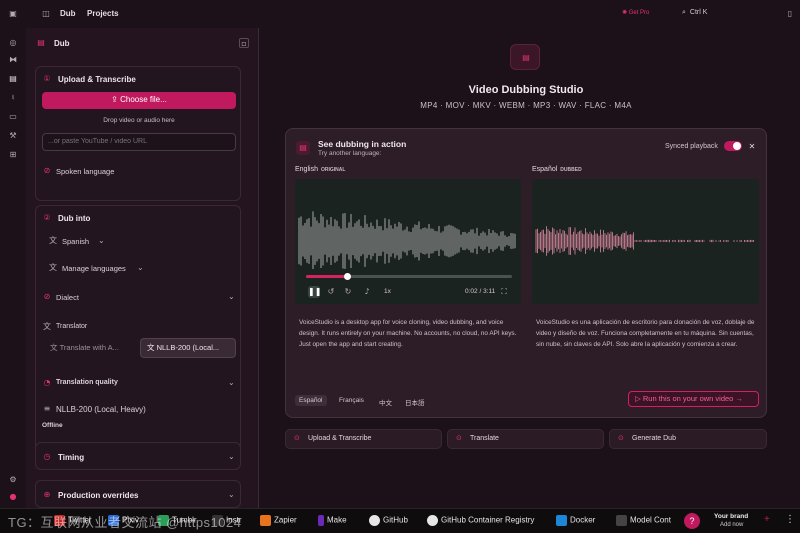 The height and width of the screenshot is (533, 800). Describe the element at coordinates (311, 400) in the screenshot. I see `lang-tab-es: Español` at that location.